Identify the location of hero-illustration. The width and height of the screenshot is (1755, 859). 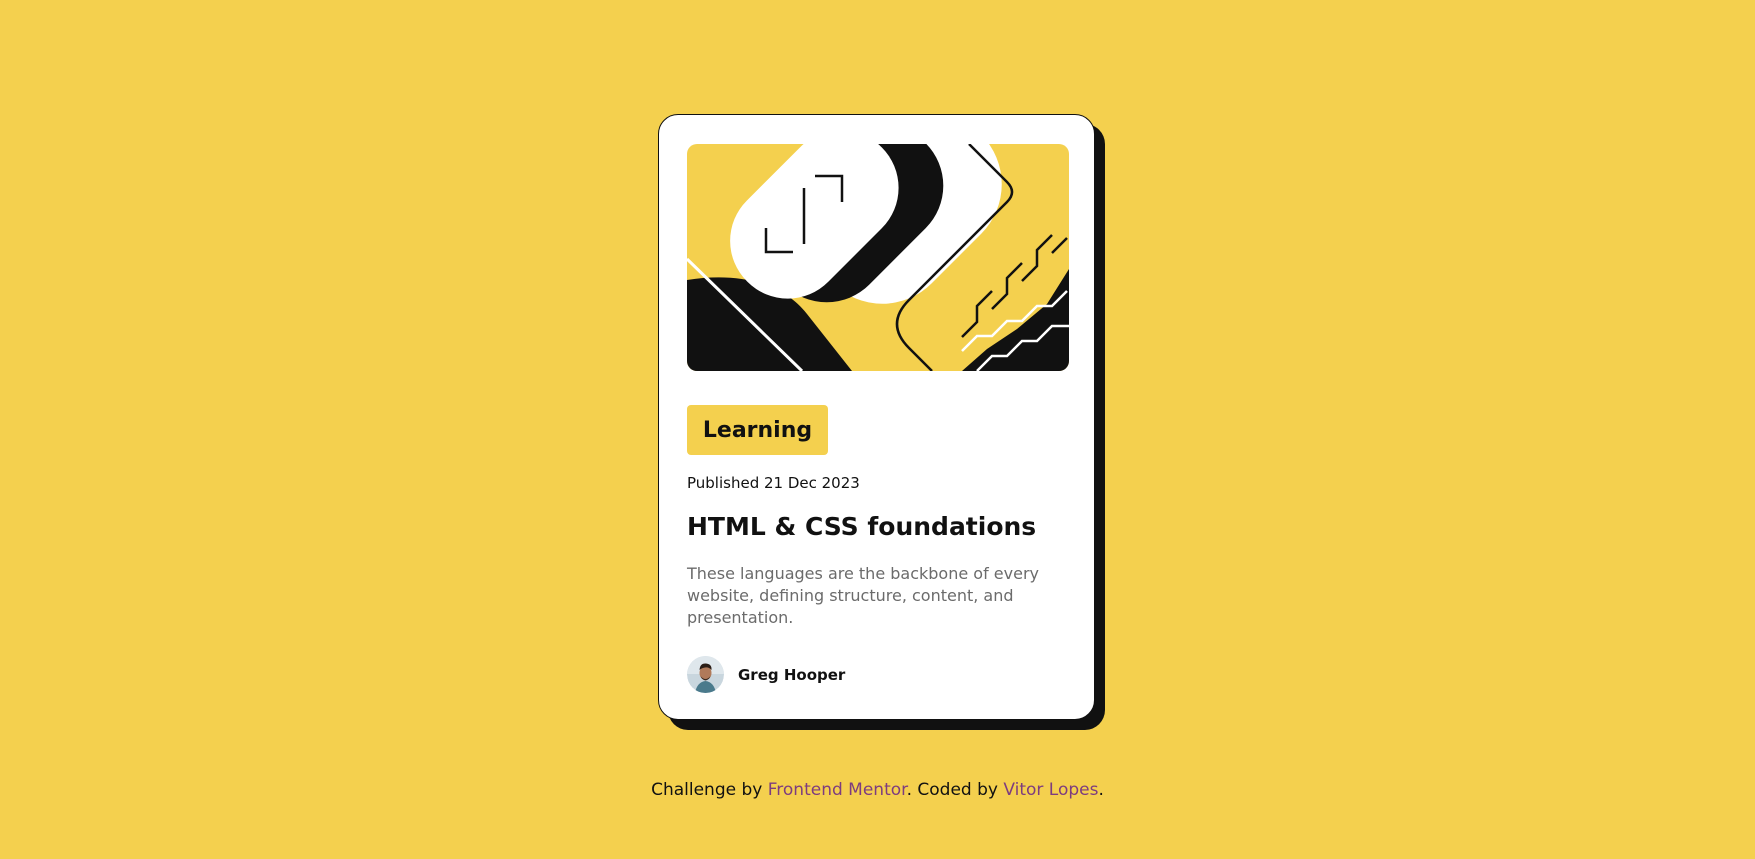
(878, 257).